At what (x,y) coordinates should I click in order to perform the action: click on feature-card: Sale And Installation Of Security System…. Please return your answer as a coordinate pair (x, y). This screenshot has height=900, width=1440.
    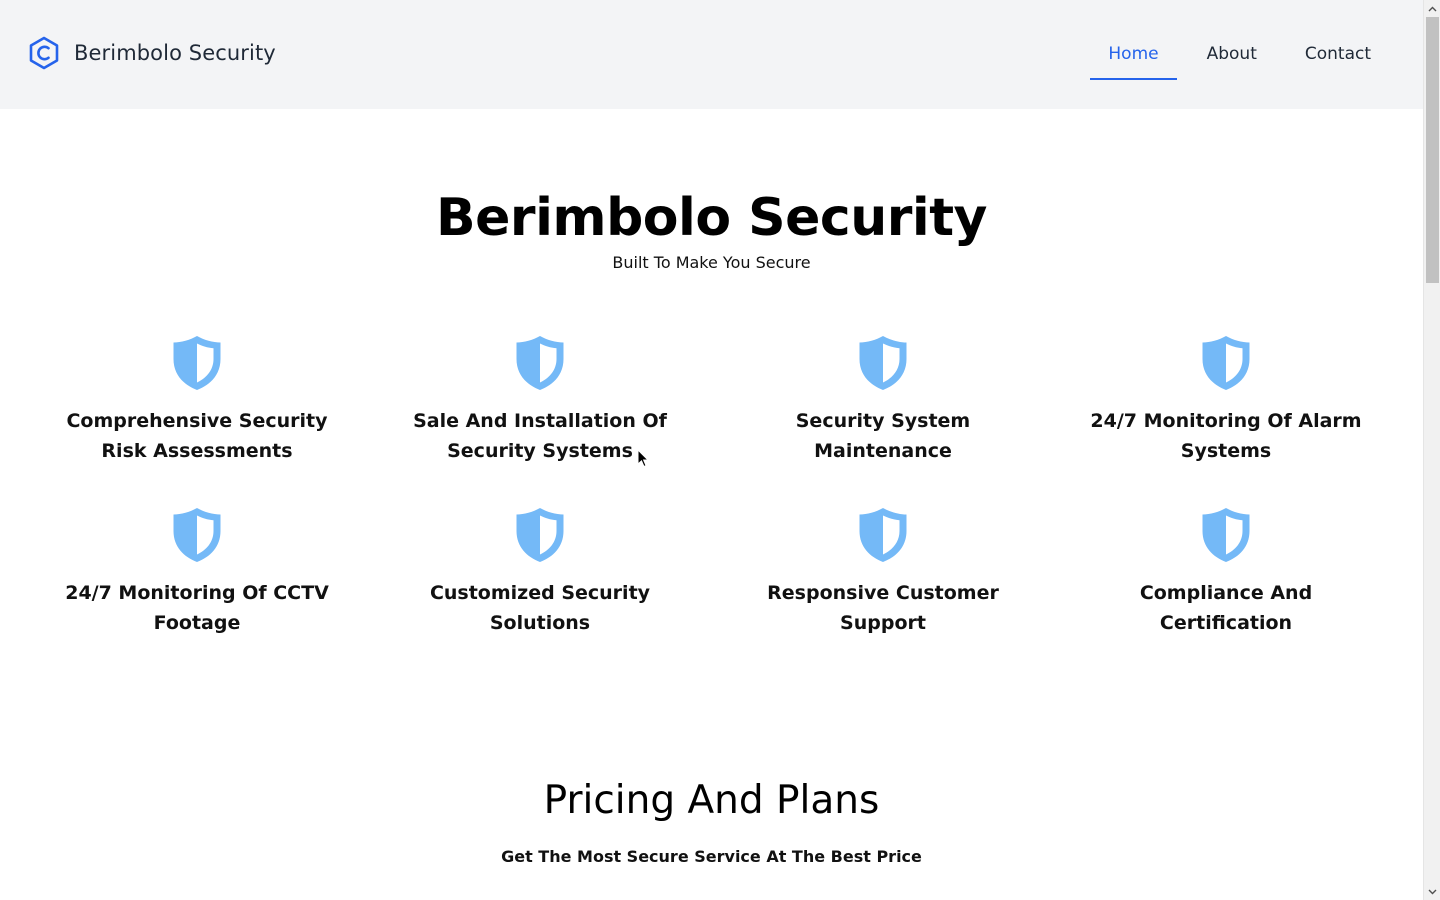
    Looking at the image, I should click on (540, 400).